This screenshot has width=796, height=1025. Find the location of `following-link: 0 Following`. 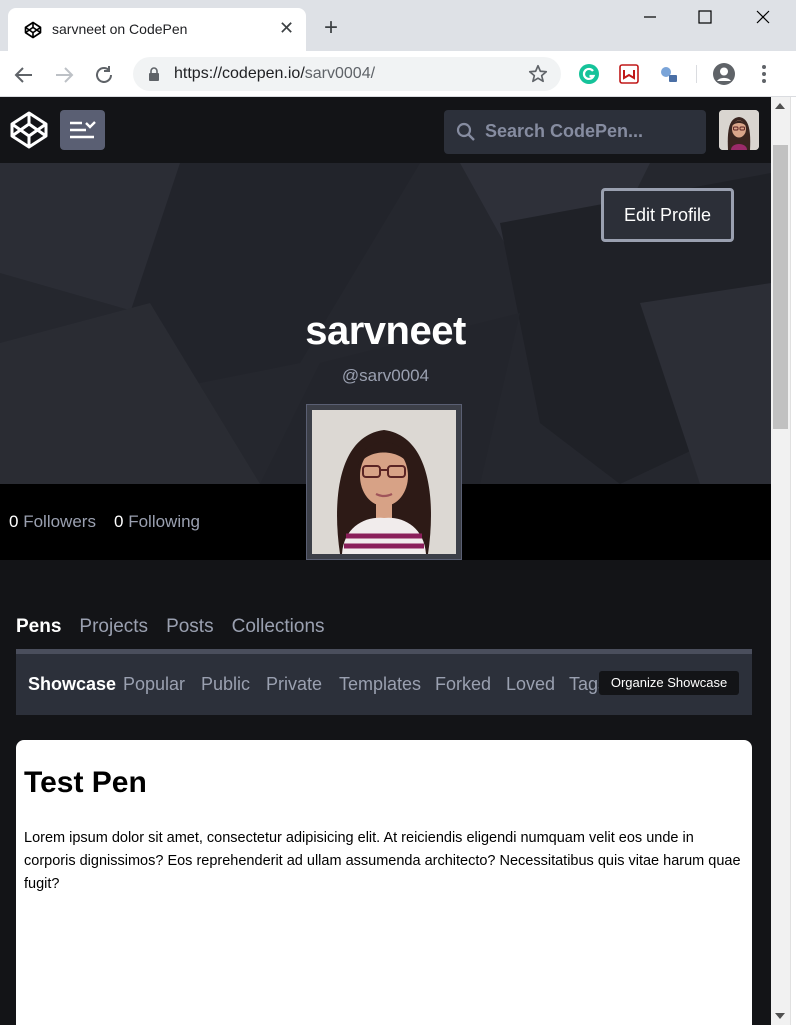

following-link: 0 Following is located at coordinates (157, 522).